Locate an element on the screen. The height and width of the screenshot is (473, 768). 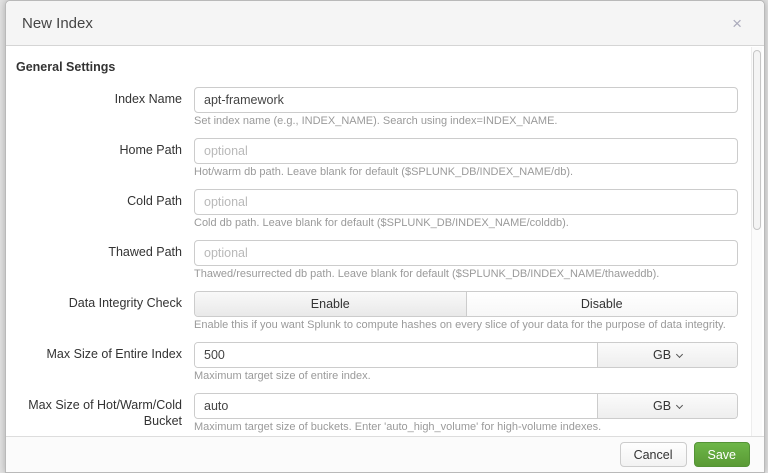
cancel-button: Cancel is located at coordinates (653, 454).